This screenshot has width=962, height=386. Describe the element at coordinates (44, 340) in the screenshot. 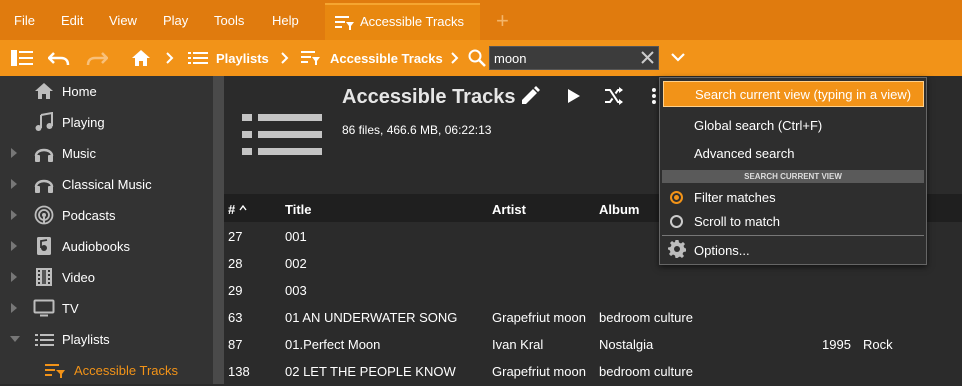

I see `playlist-icon` at that location.